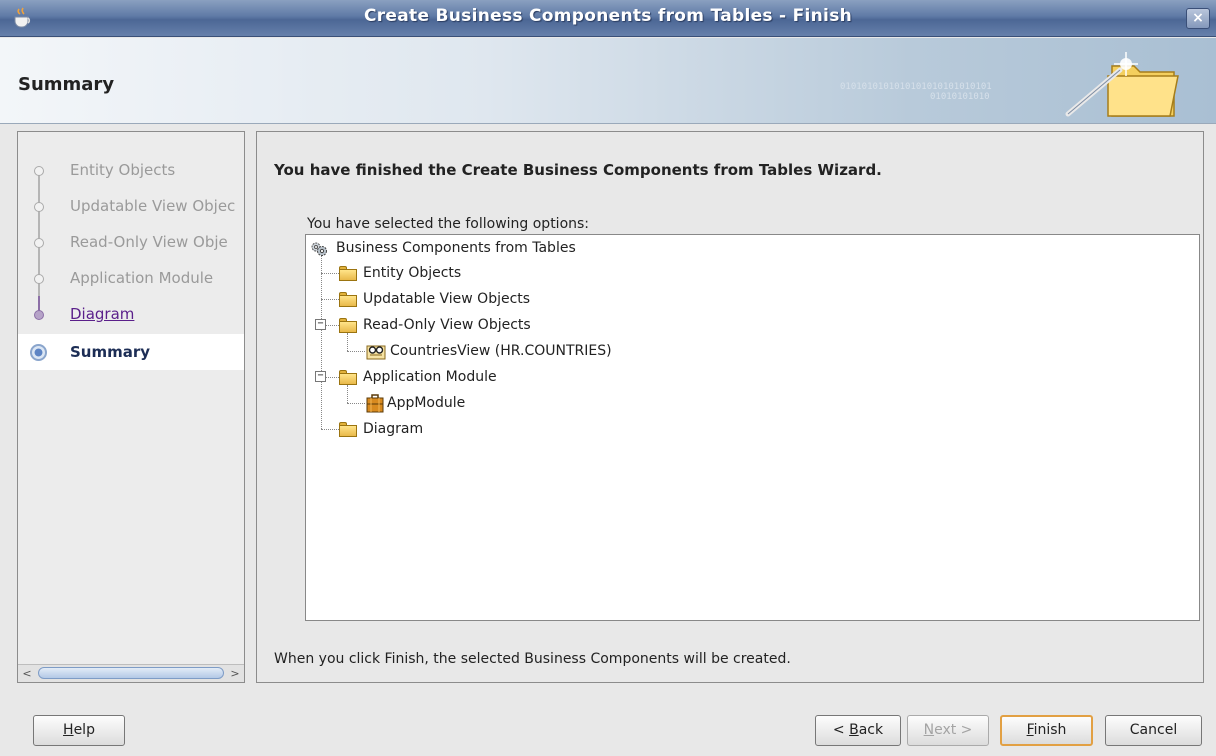  I want to click on next-button: Next >, so click(948, 730).